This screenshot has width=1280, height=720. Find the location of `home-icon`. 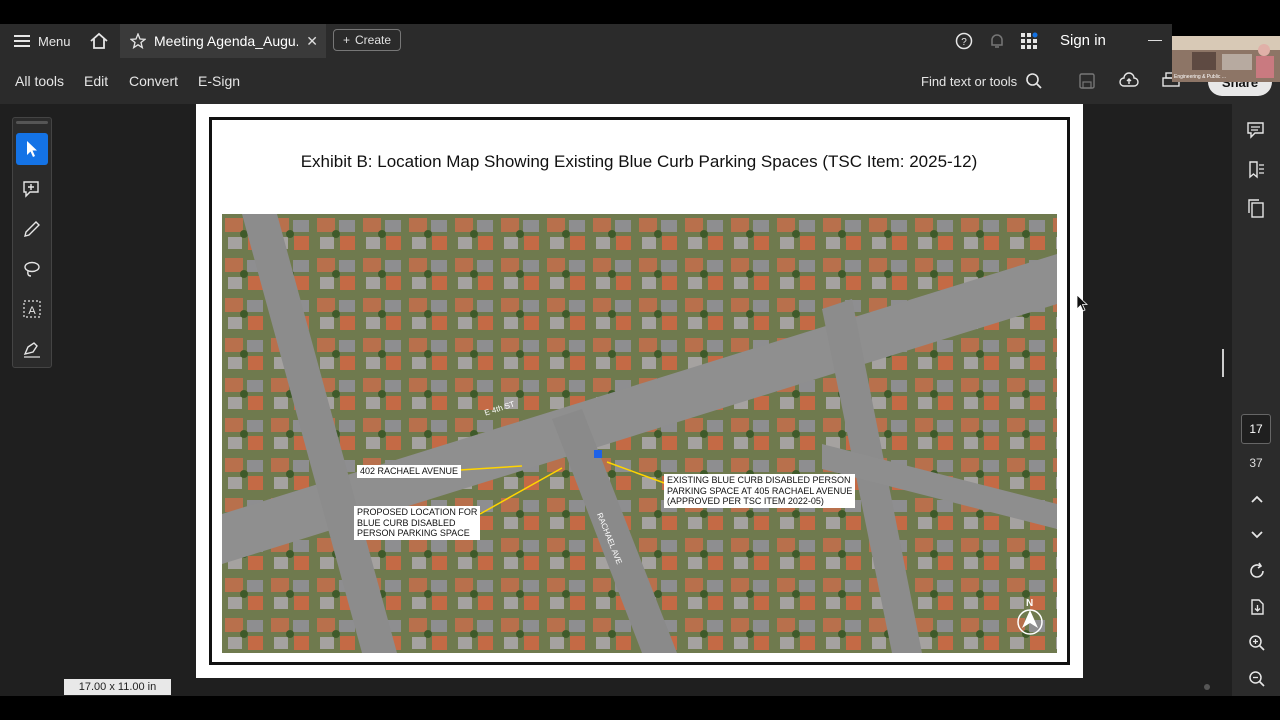

home-icon is located at coordinates (99, 40).